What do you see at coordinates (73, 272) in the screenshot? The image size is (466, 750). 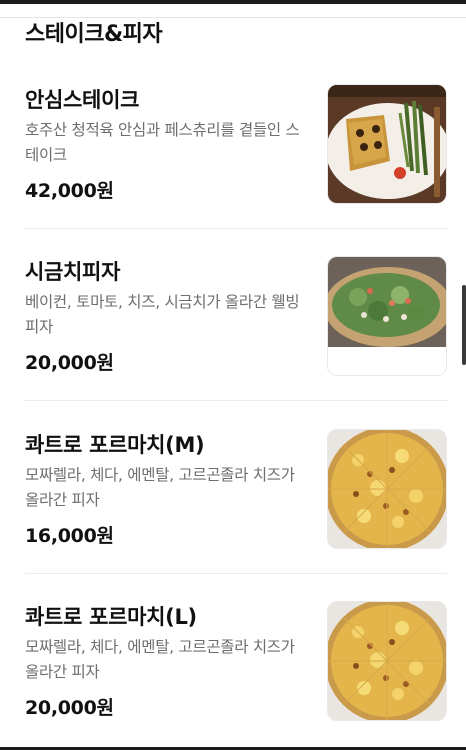 I see `menu-item-name: 시금치피자` at bounding box center [73, 272].